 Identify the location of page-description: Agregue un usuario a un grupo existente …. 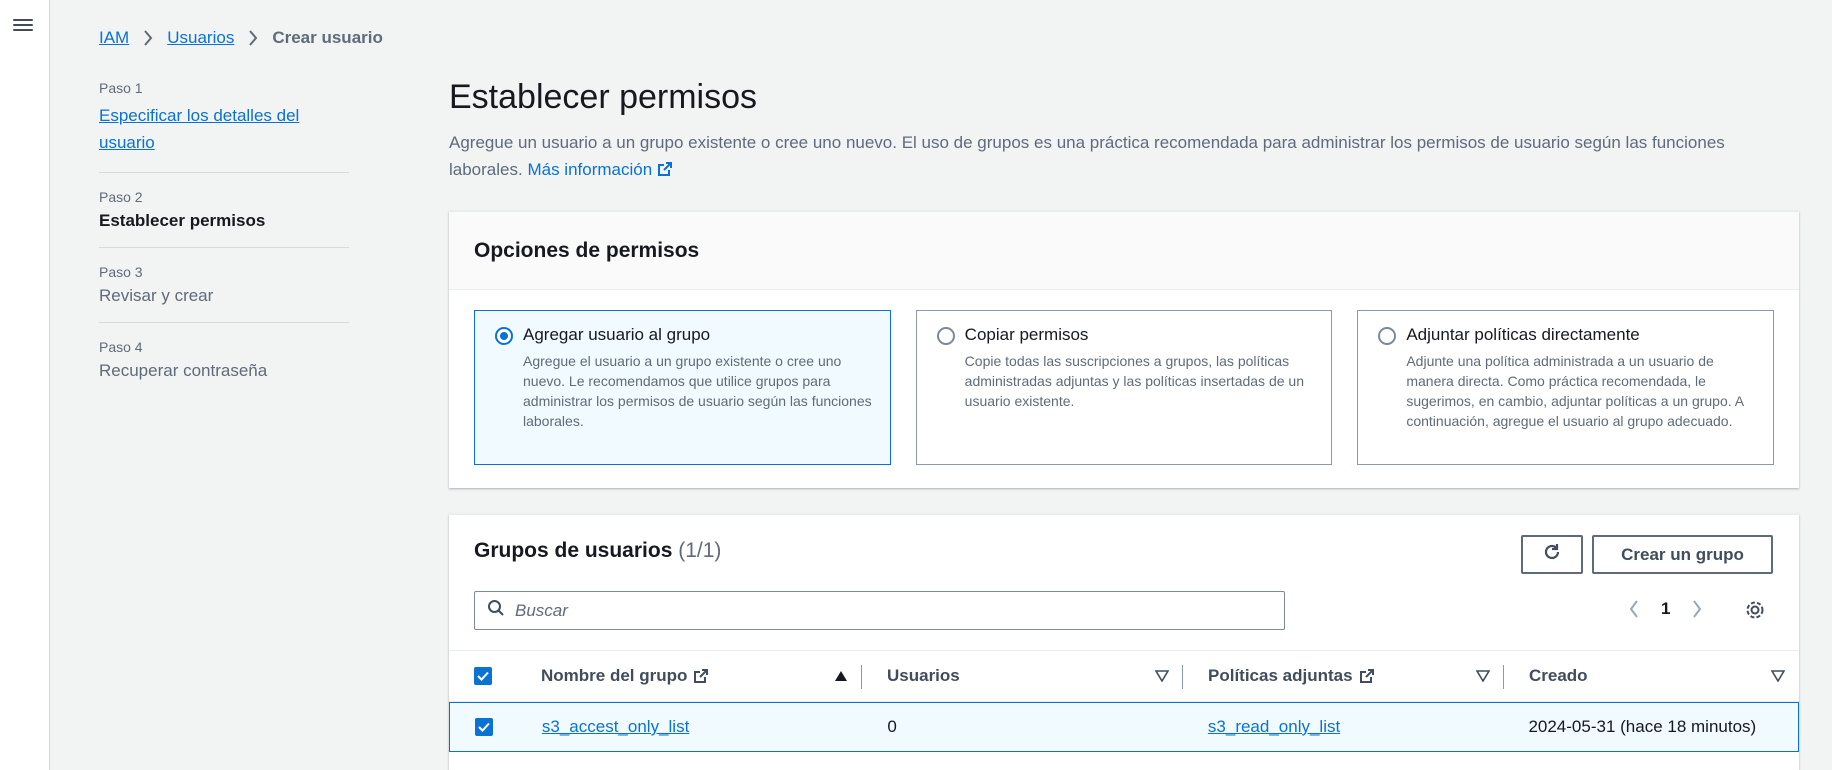
(1124, 156).